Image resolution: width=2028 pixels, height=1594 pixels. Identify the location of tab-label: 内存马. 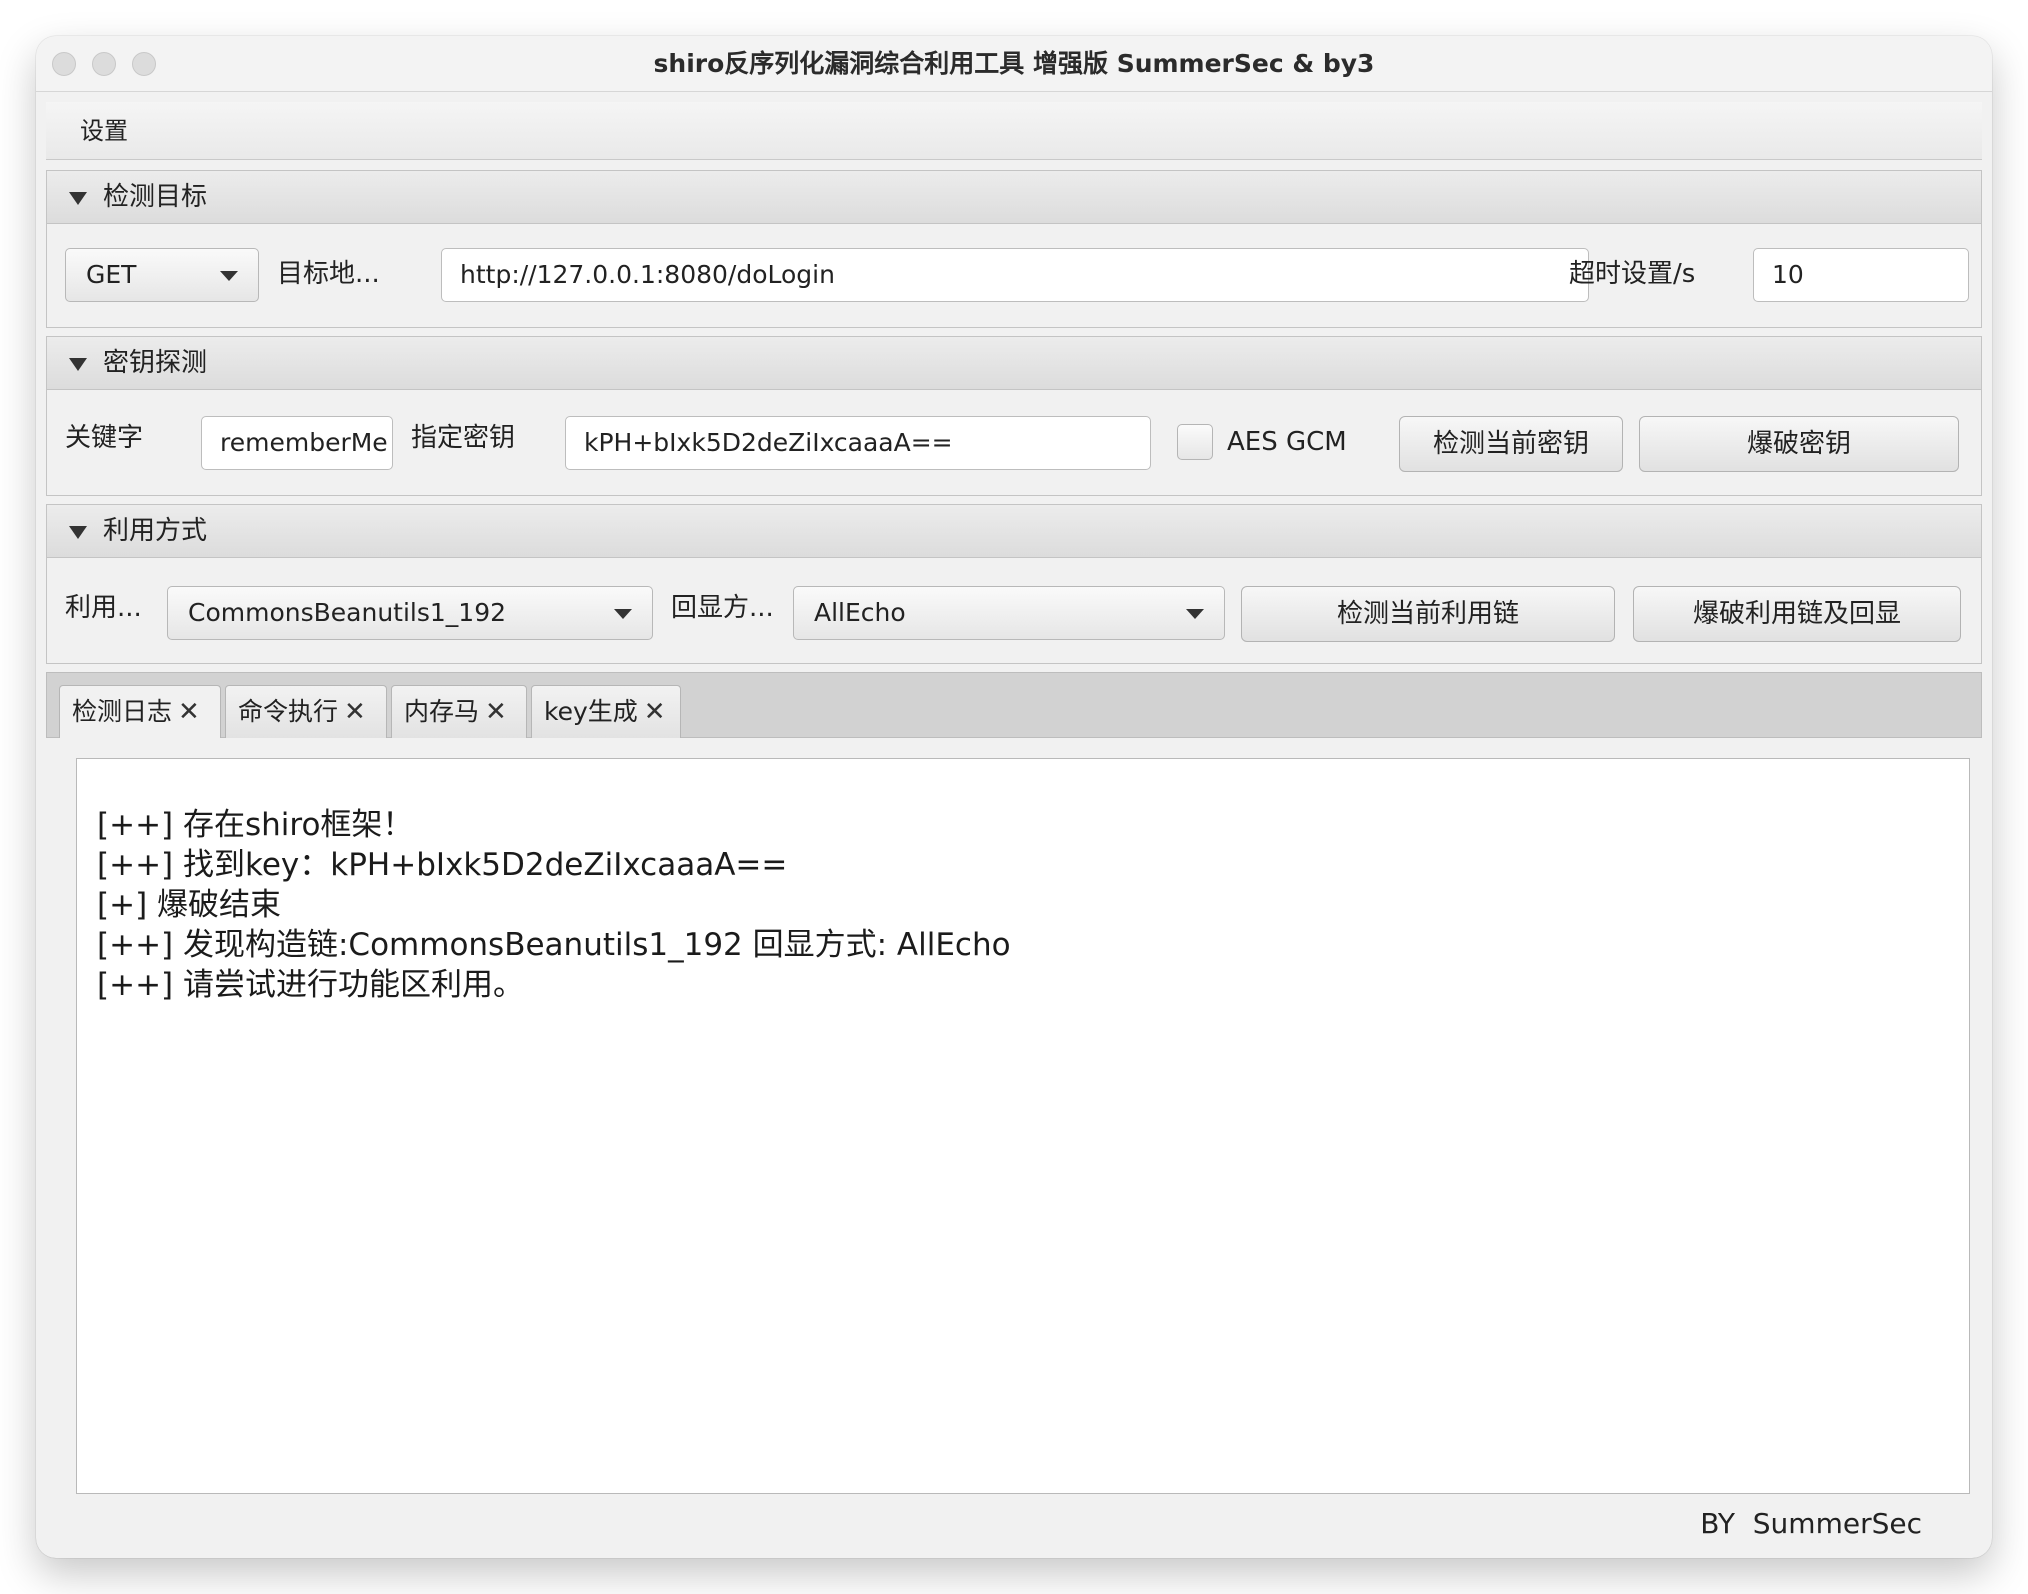
(442, 711).